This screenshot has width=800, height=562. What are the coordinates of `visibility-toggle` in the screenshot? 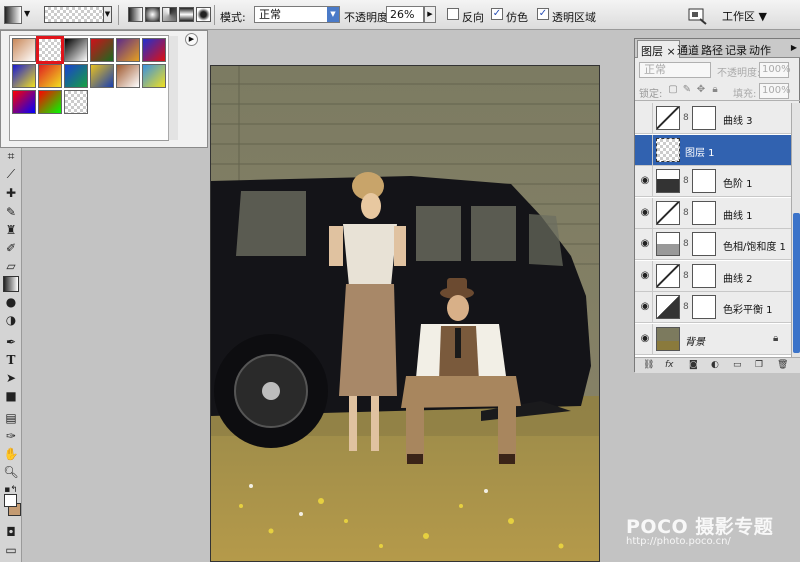 It's located at (644, 150).